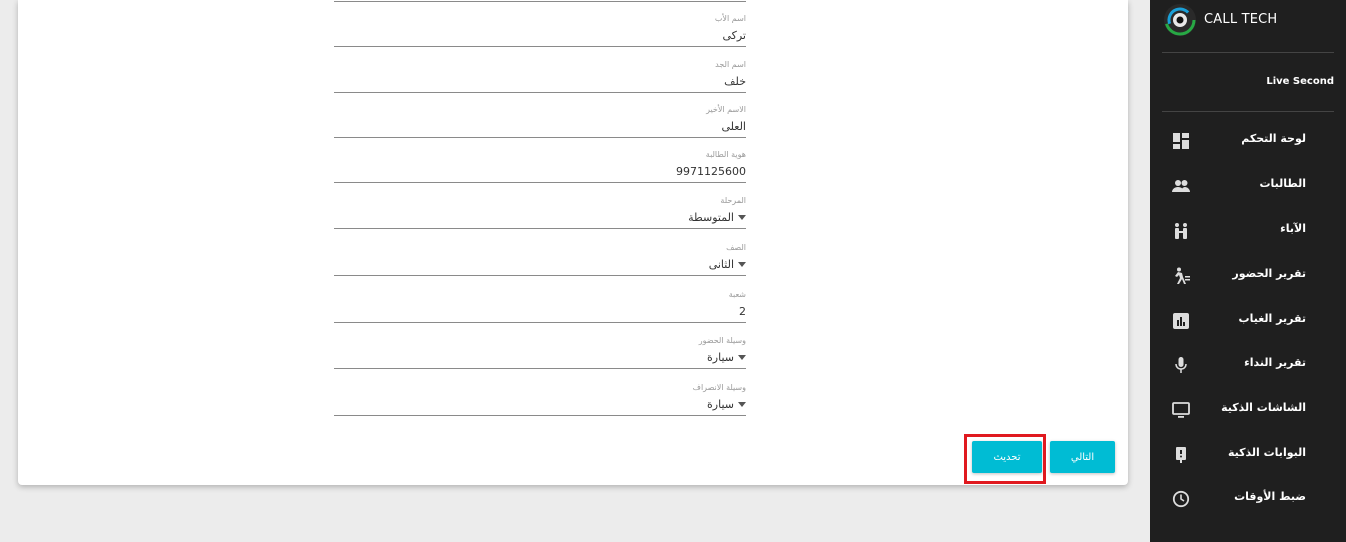 The width and height of the screenshot is (1346, 542). Describe the element at coordinates (540, 159) in the screenshot. I see `student-id-field: هوية الطالبة 9971125600` at that location.